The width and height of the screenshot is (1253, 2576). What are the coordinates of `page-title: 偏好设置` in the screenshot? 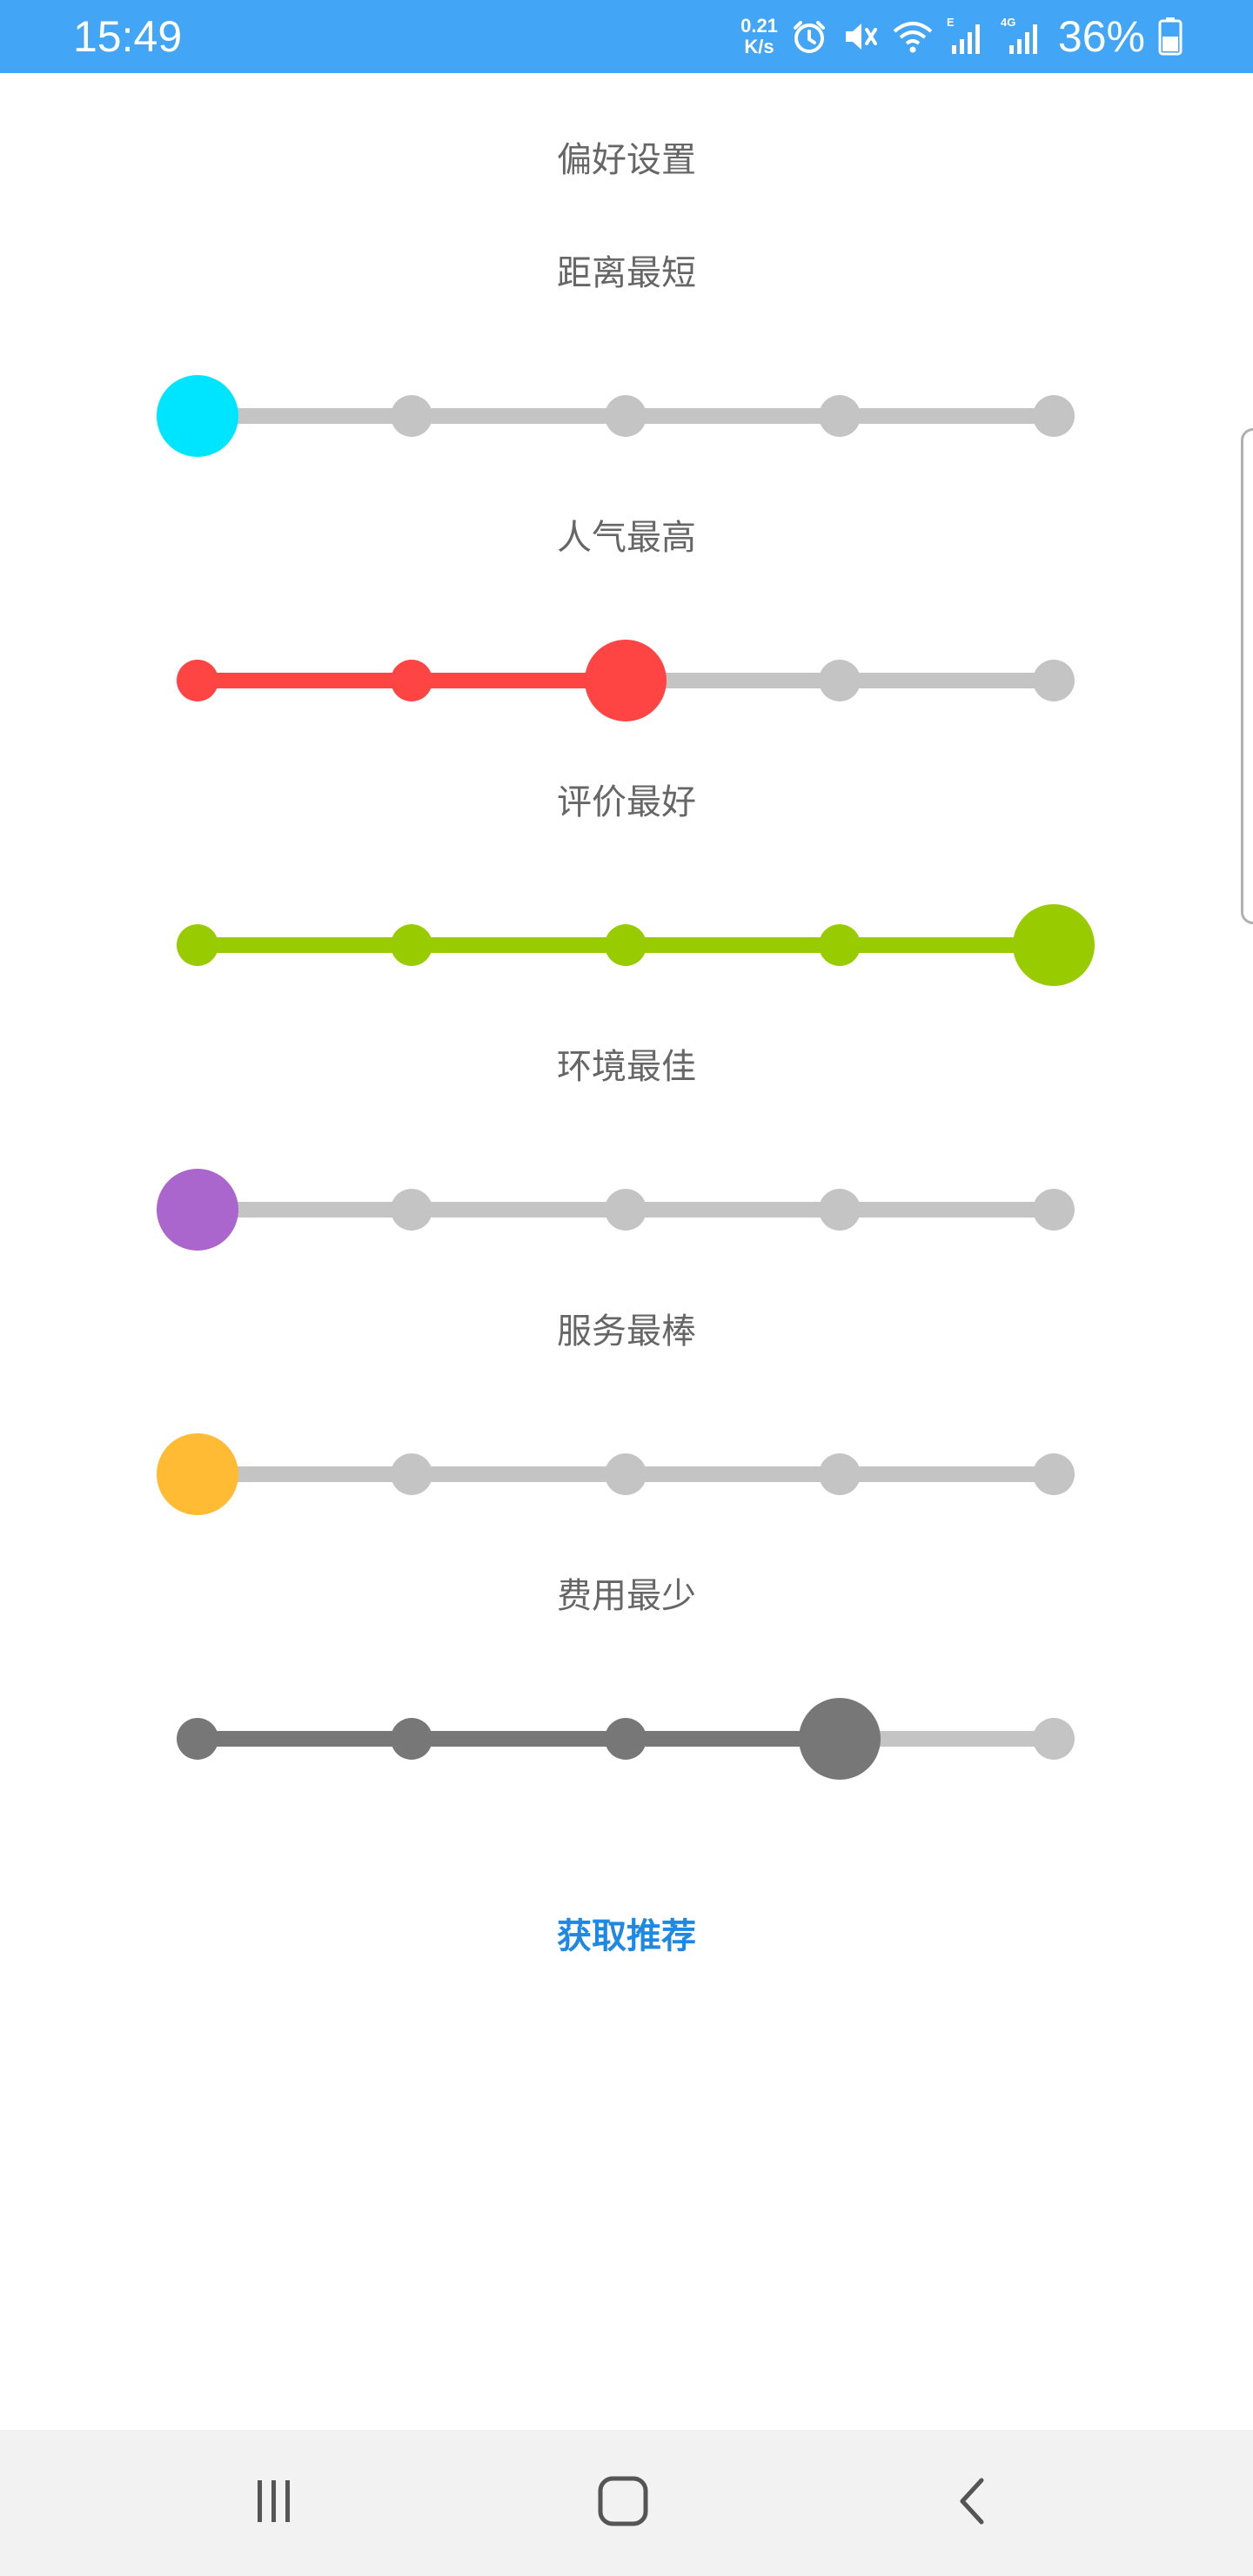 It's located at (626, 160).